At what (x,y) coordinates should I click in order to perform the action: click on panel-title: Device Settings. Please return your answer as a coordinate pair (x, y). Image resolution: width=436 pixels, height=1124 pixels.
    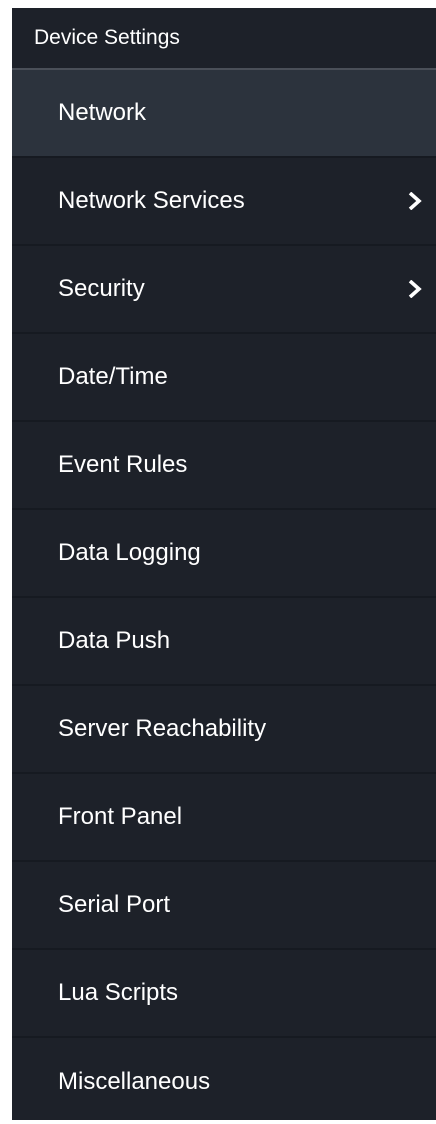
    Looking at the image, I should click on (107, 37).